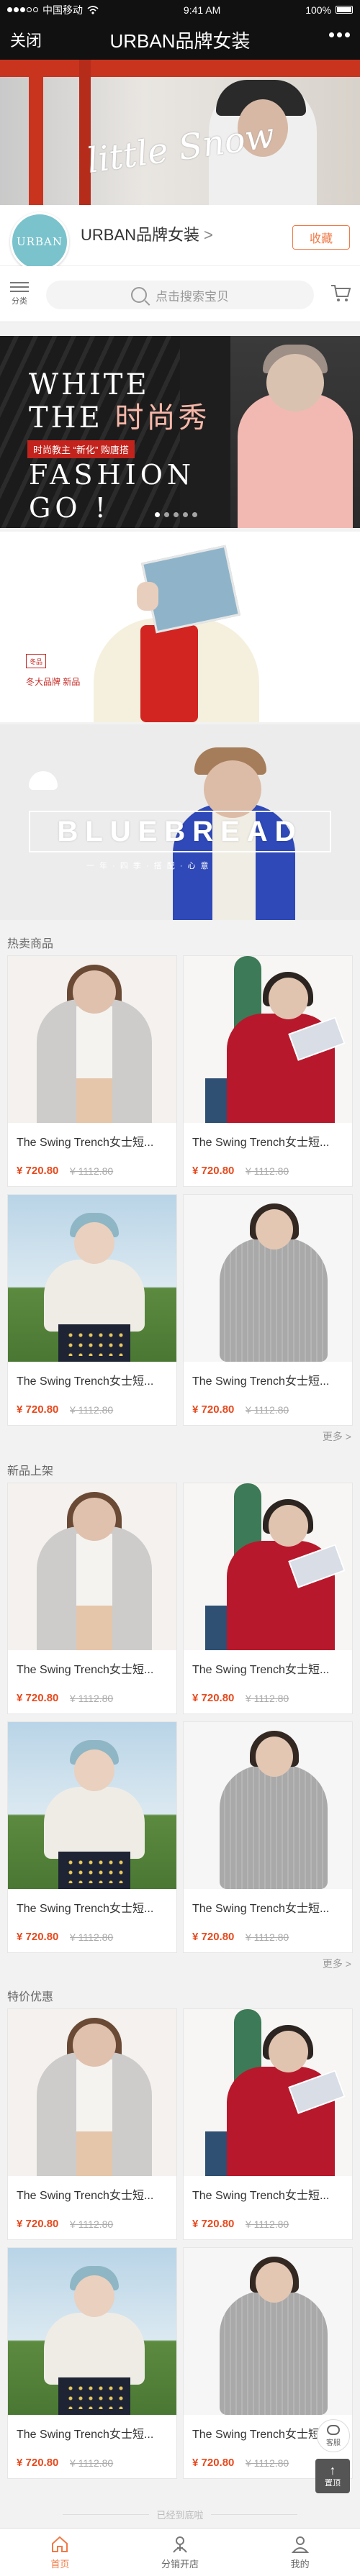 Image resolution: width=360 pixels, height=2576 pixels. I want to click on section-title: 热卖商品, so click(30, 944).